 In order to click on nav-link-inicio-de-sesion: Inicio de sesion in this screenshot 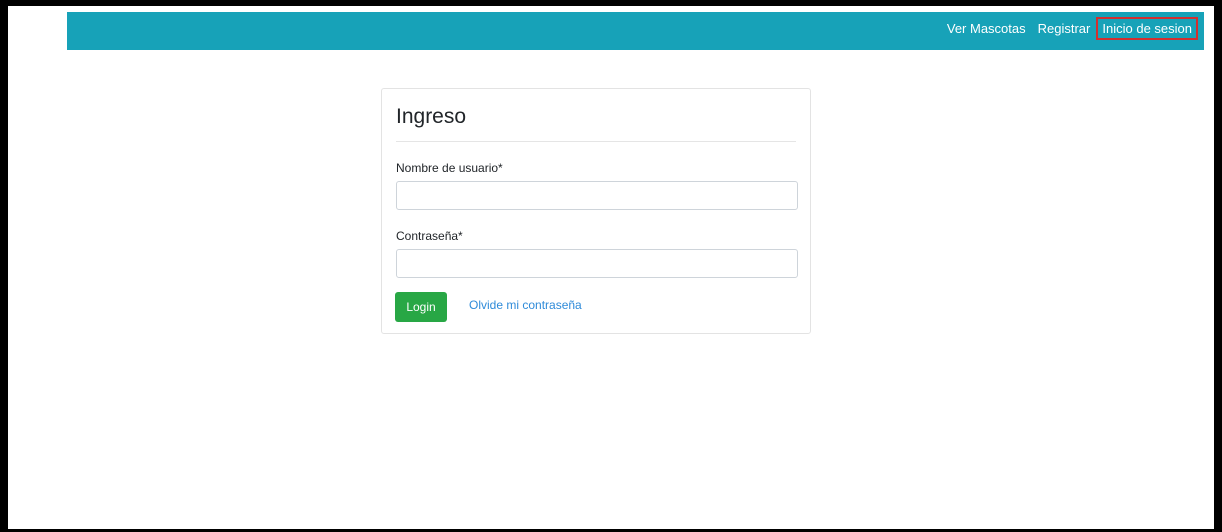, I will do `click(1147, 28)`.